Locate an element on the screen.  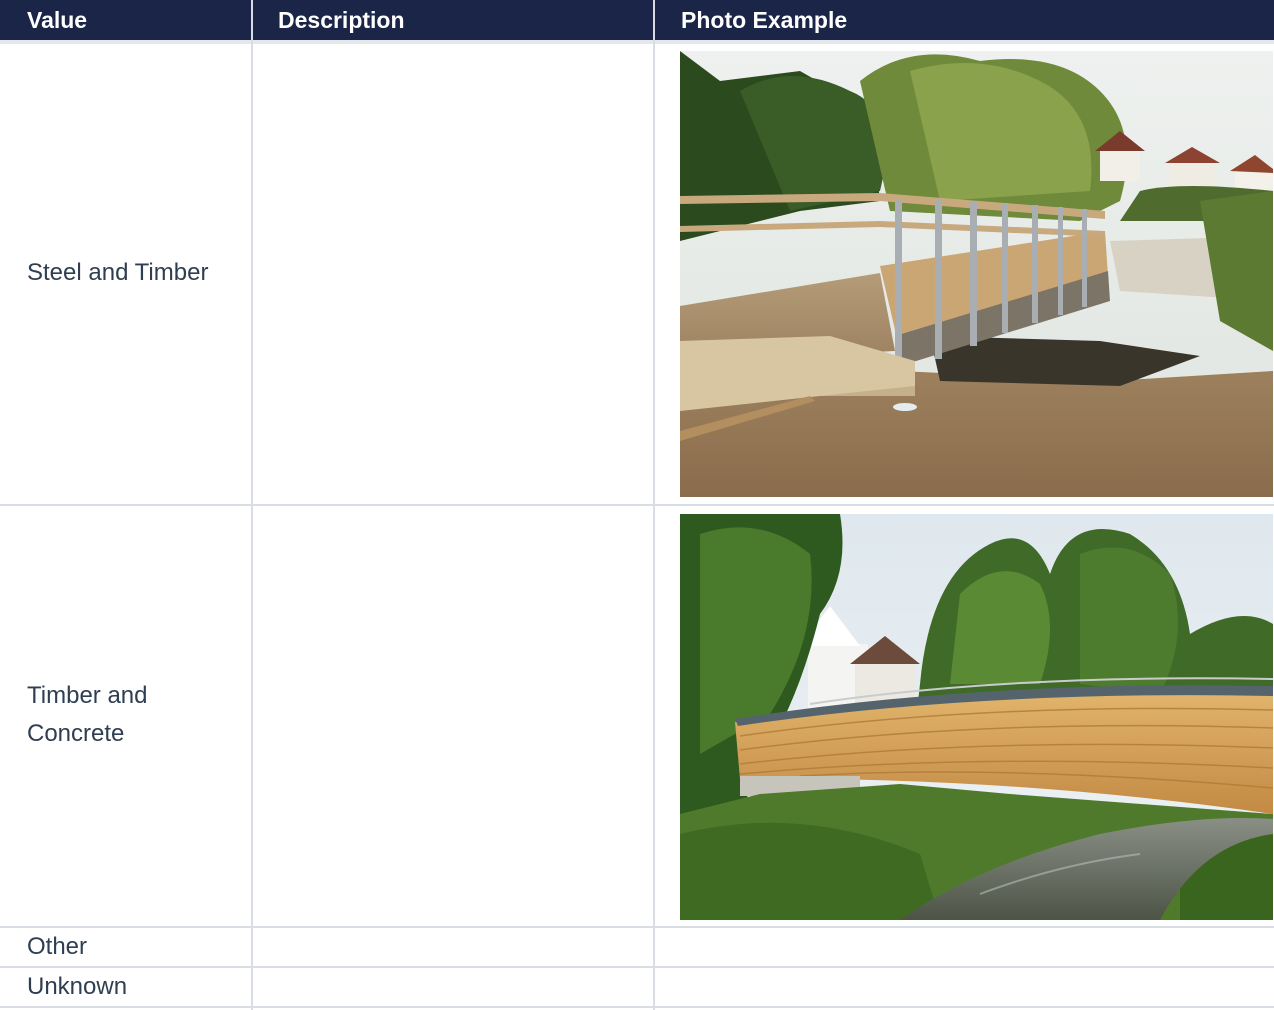
row-value-timber-and-concrete: Timber and Concrete is located at coordinates (87, 714).